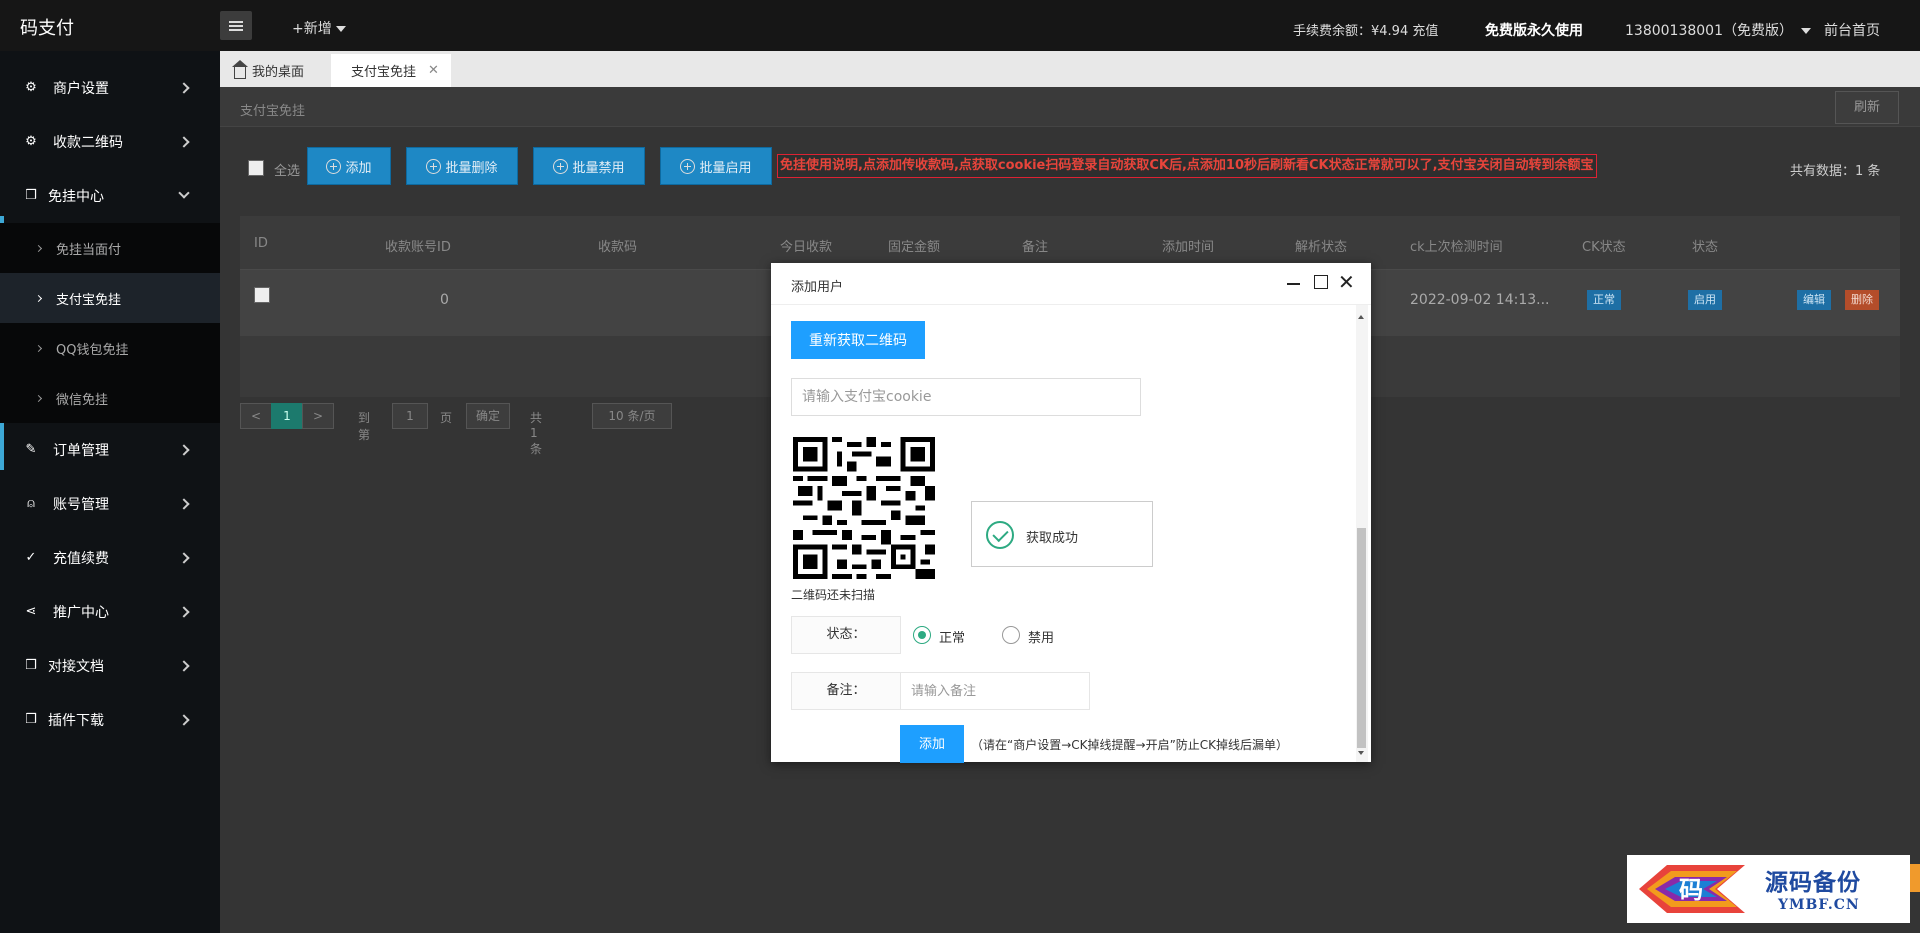 The image size is (1920, 933). What do you see at coordinates (1293, 284) in the screenshot?
I see `minimize-icon` at bounding box center [1293, 284].